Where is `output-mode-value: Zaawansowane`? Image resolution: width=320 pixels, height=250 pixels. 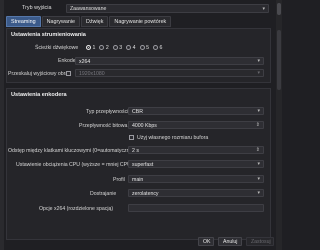
output-mode-value: Zaawansowane is located at coordinates (88, 9).